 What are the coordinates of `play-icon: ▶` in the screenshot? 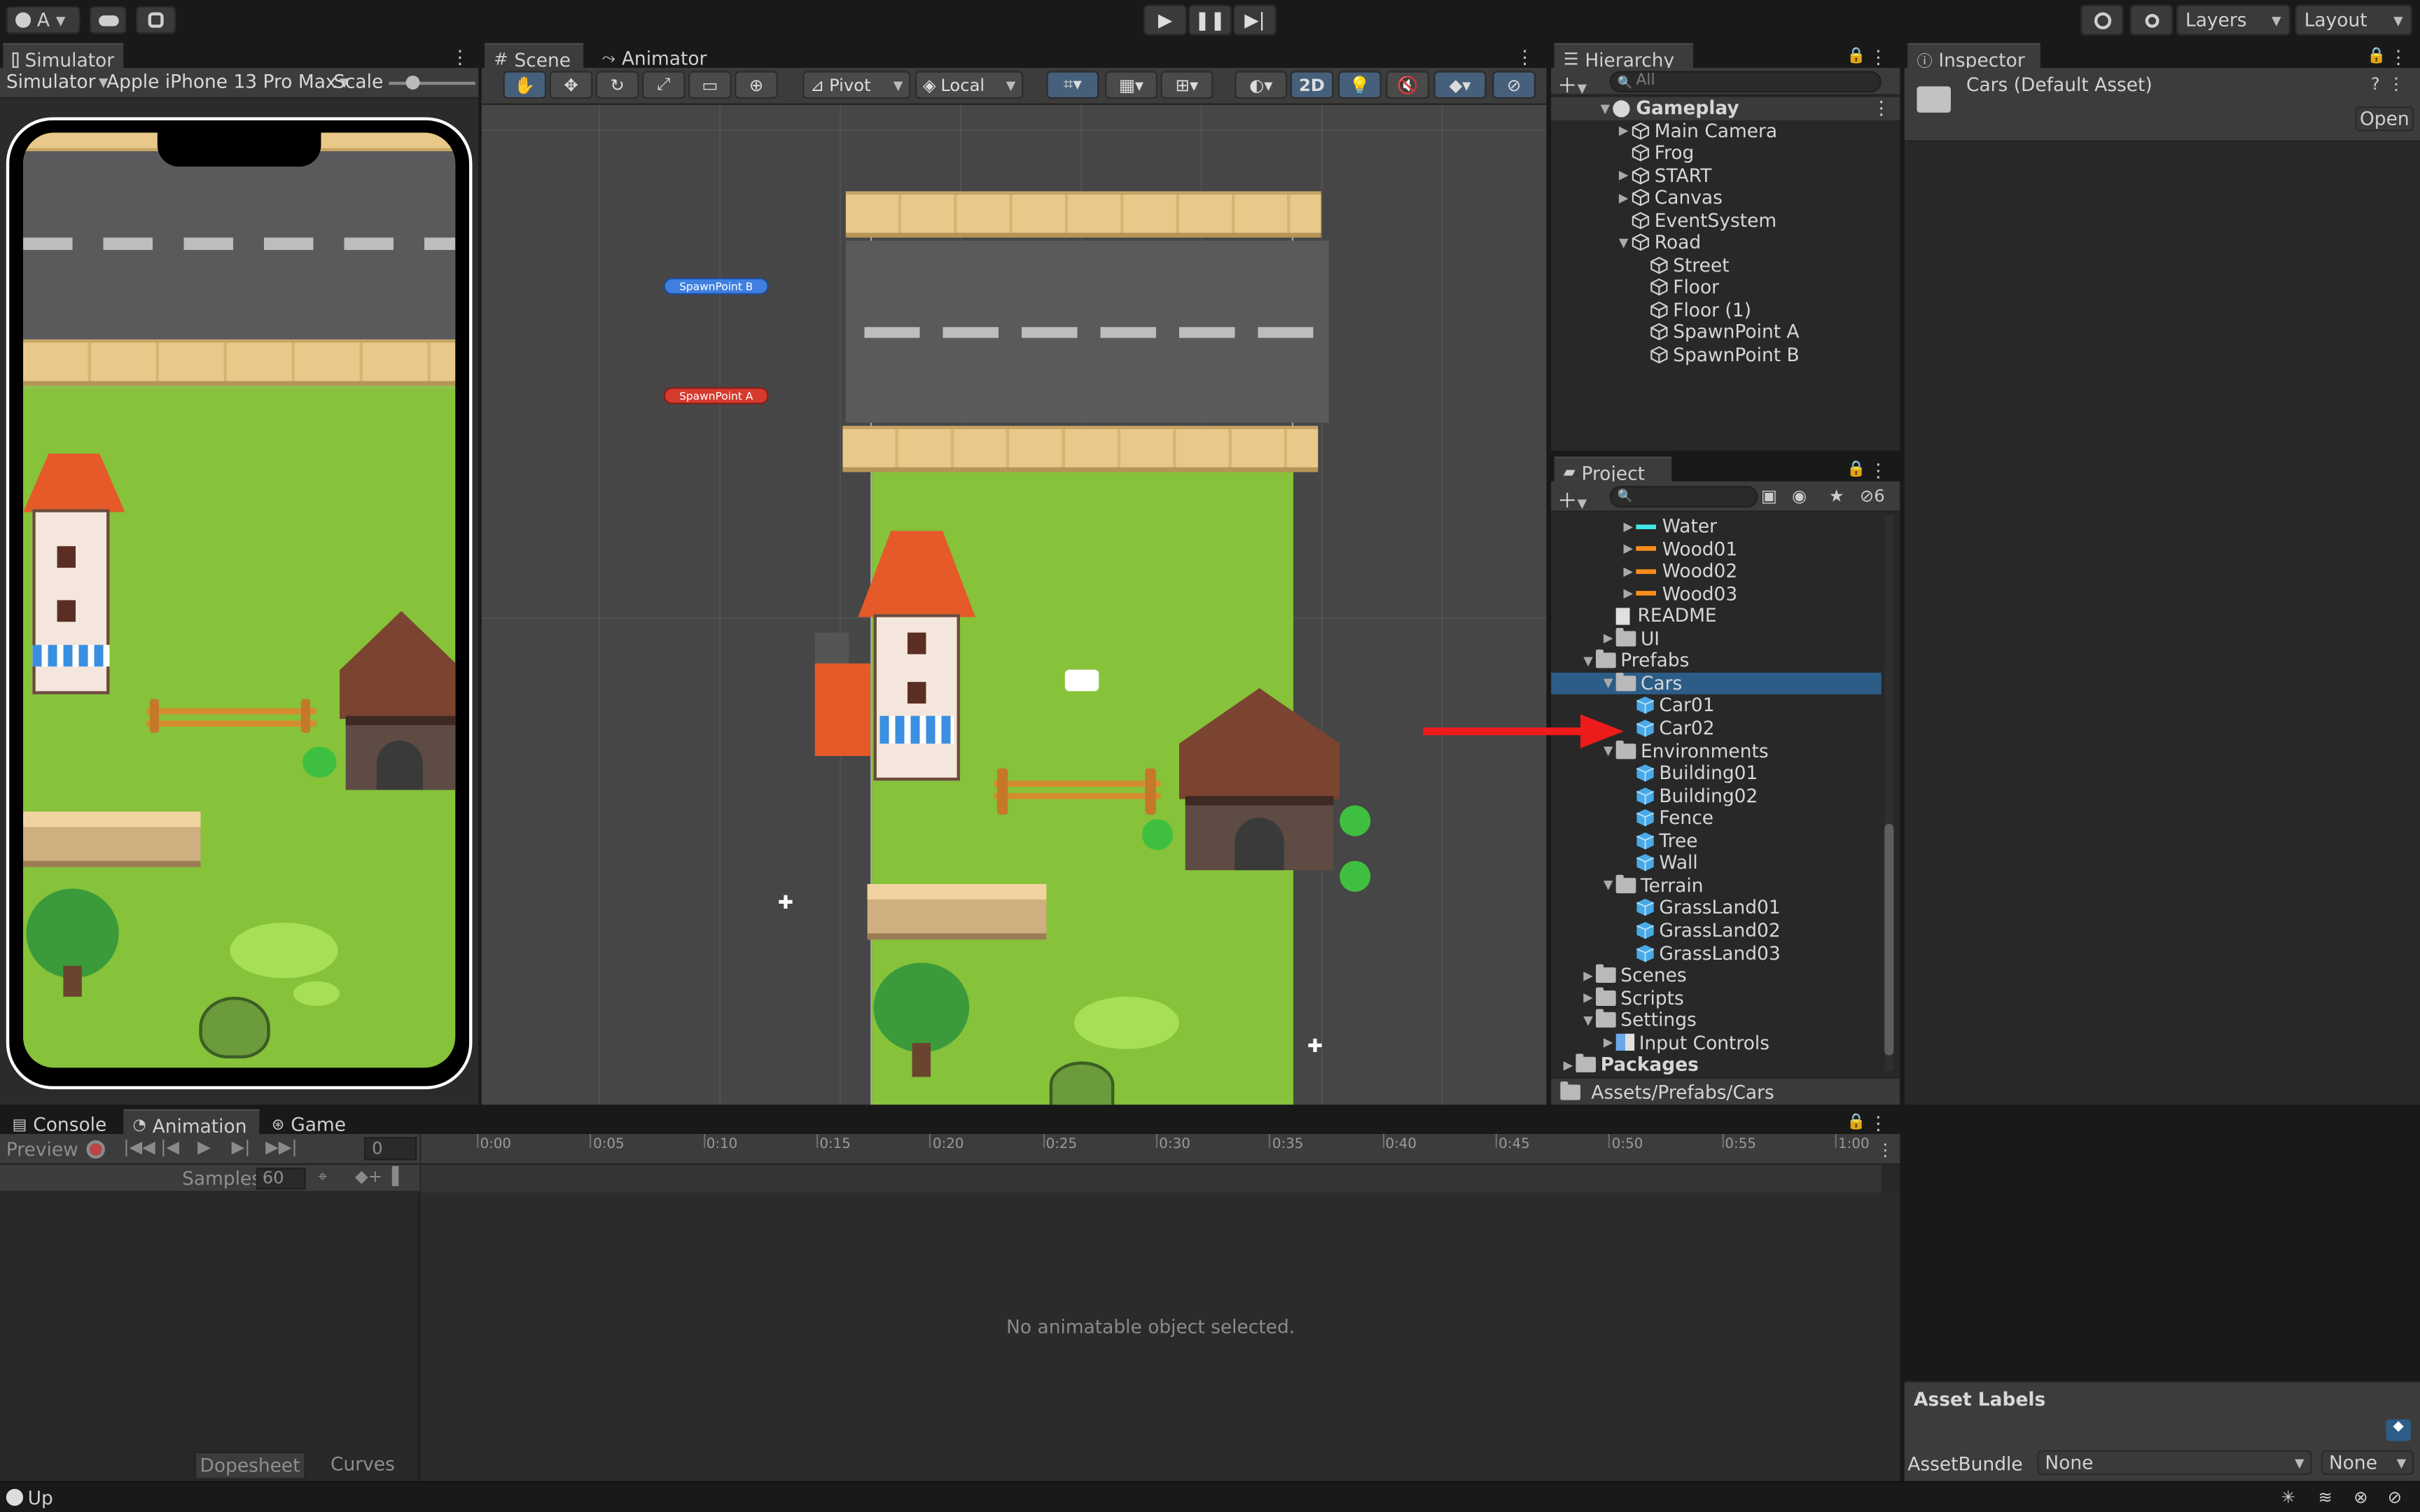 It's located at (204, 1147).